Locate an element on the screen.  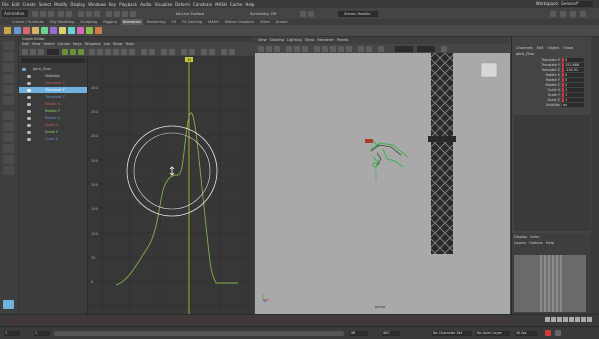
attr-value-field: 152.868 is located at coordinates (573, 65).